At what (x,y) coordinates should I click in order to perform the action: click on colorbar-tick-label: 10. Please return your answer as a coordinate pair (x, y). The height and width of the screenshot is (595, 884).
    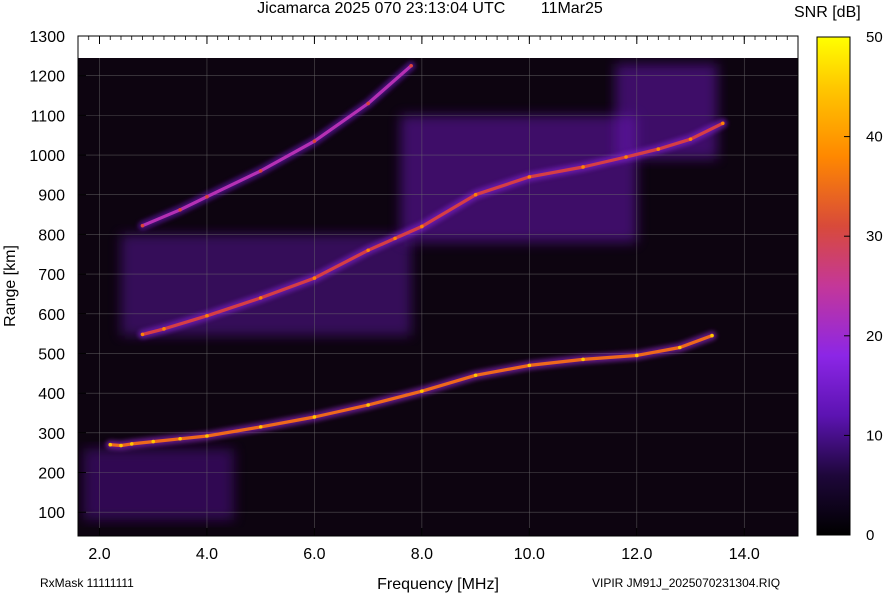
    Looking at the image, I should click on (874, 435).